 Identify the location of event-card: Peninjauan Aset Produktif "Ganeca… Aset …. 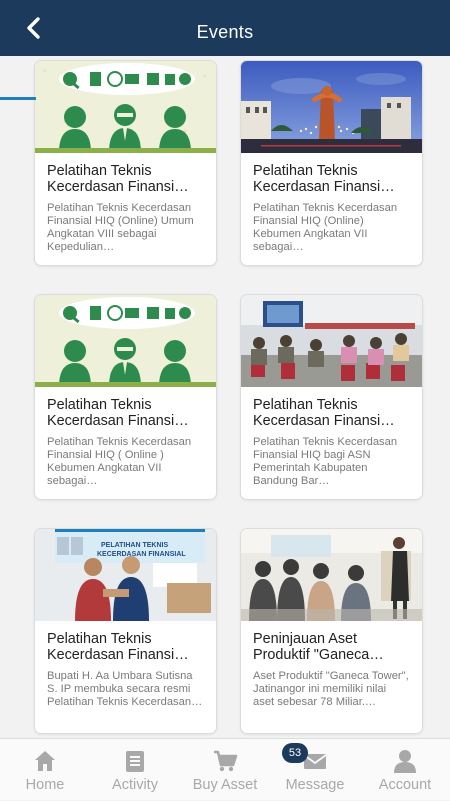
(331, 631).